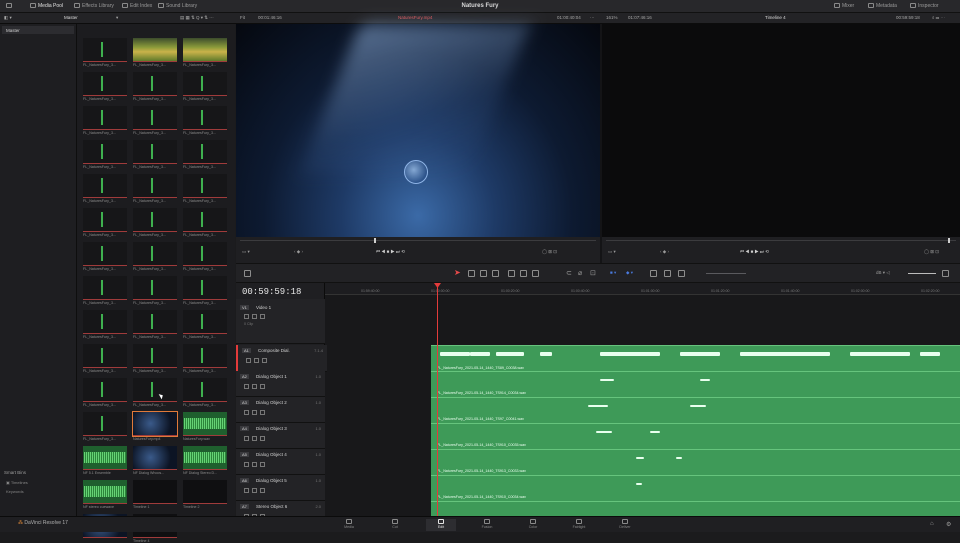 This screenshot has width=960, height=543. Describe the element at coordinates (349, 525) in the screenshot. I see `page-button-media: Media` at that location.